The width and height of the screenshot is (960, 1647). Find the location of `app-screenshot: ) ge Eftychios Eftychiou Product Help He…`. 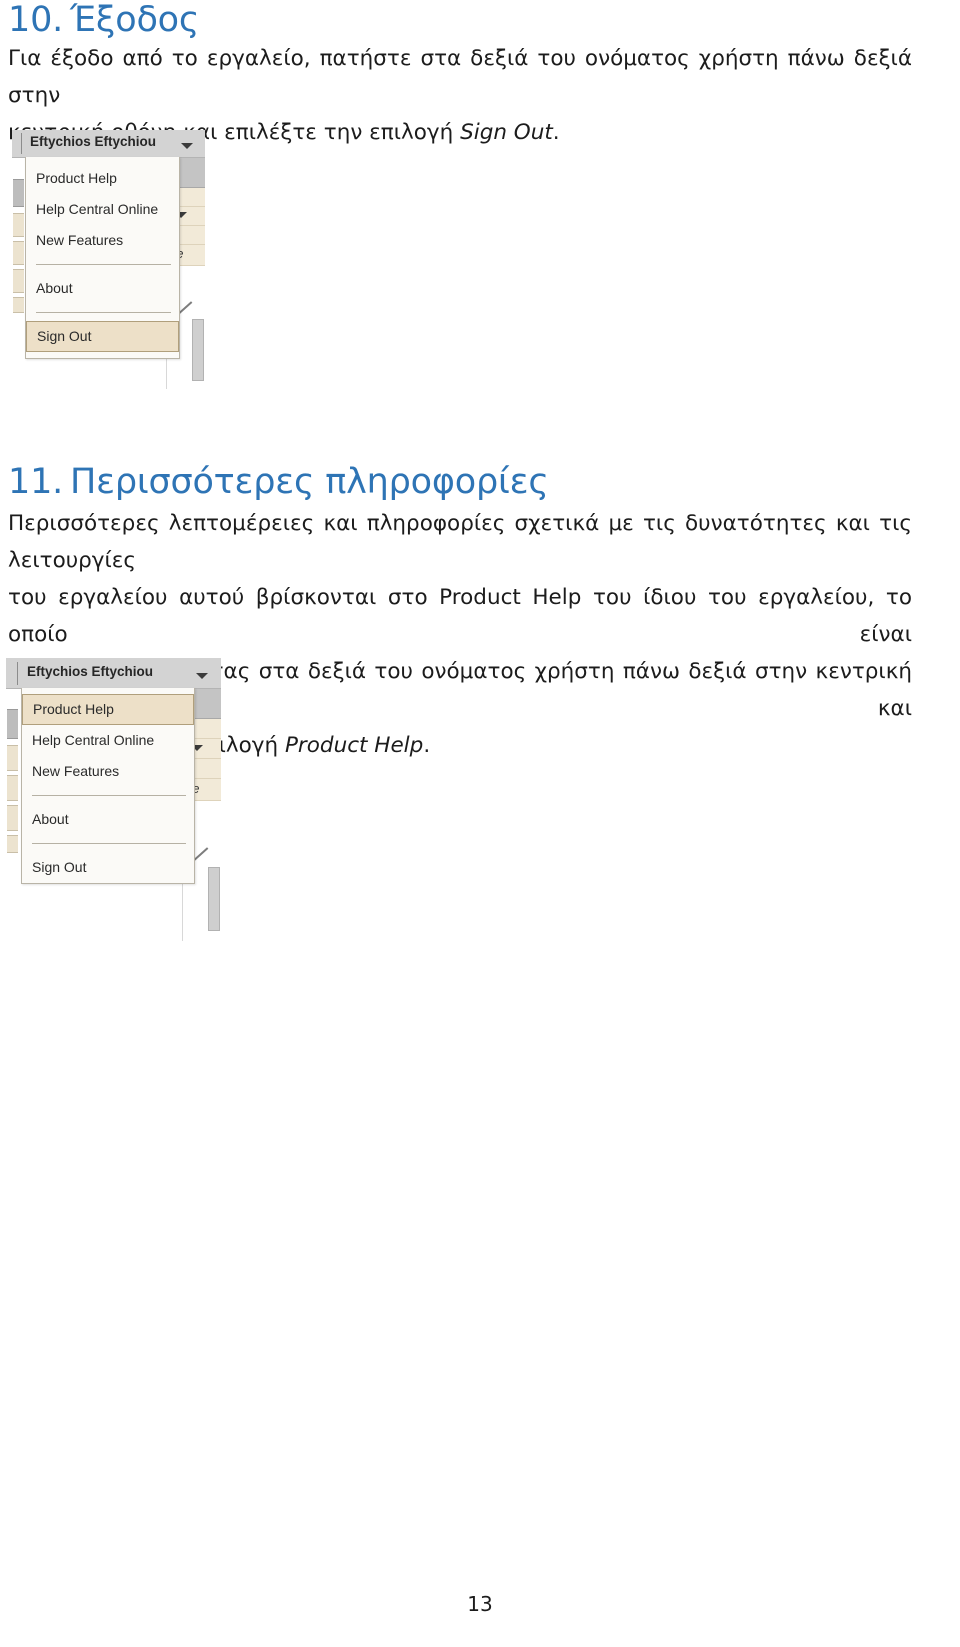

app-screenshot: ) ge Eftychios Eftychiou Product Help He… is located at coordinates (113, 799).